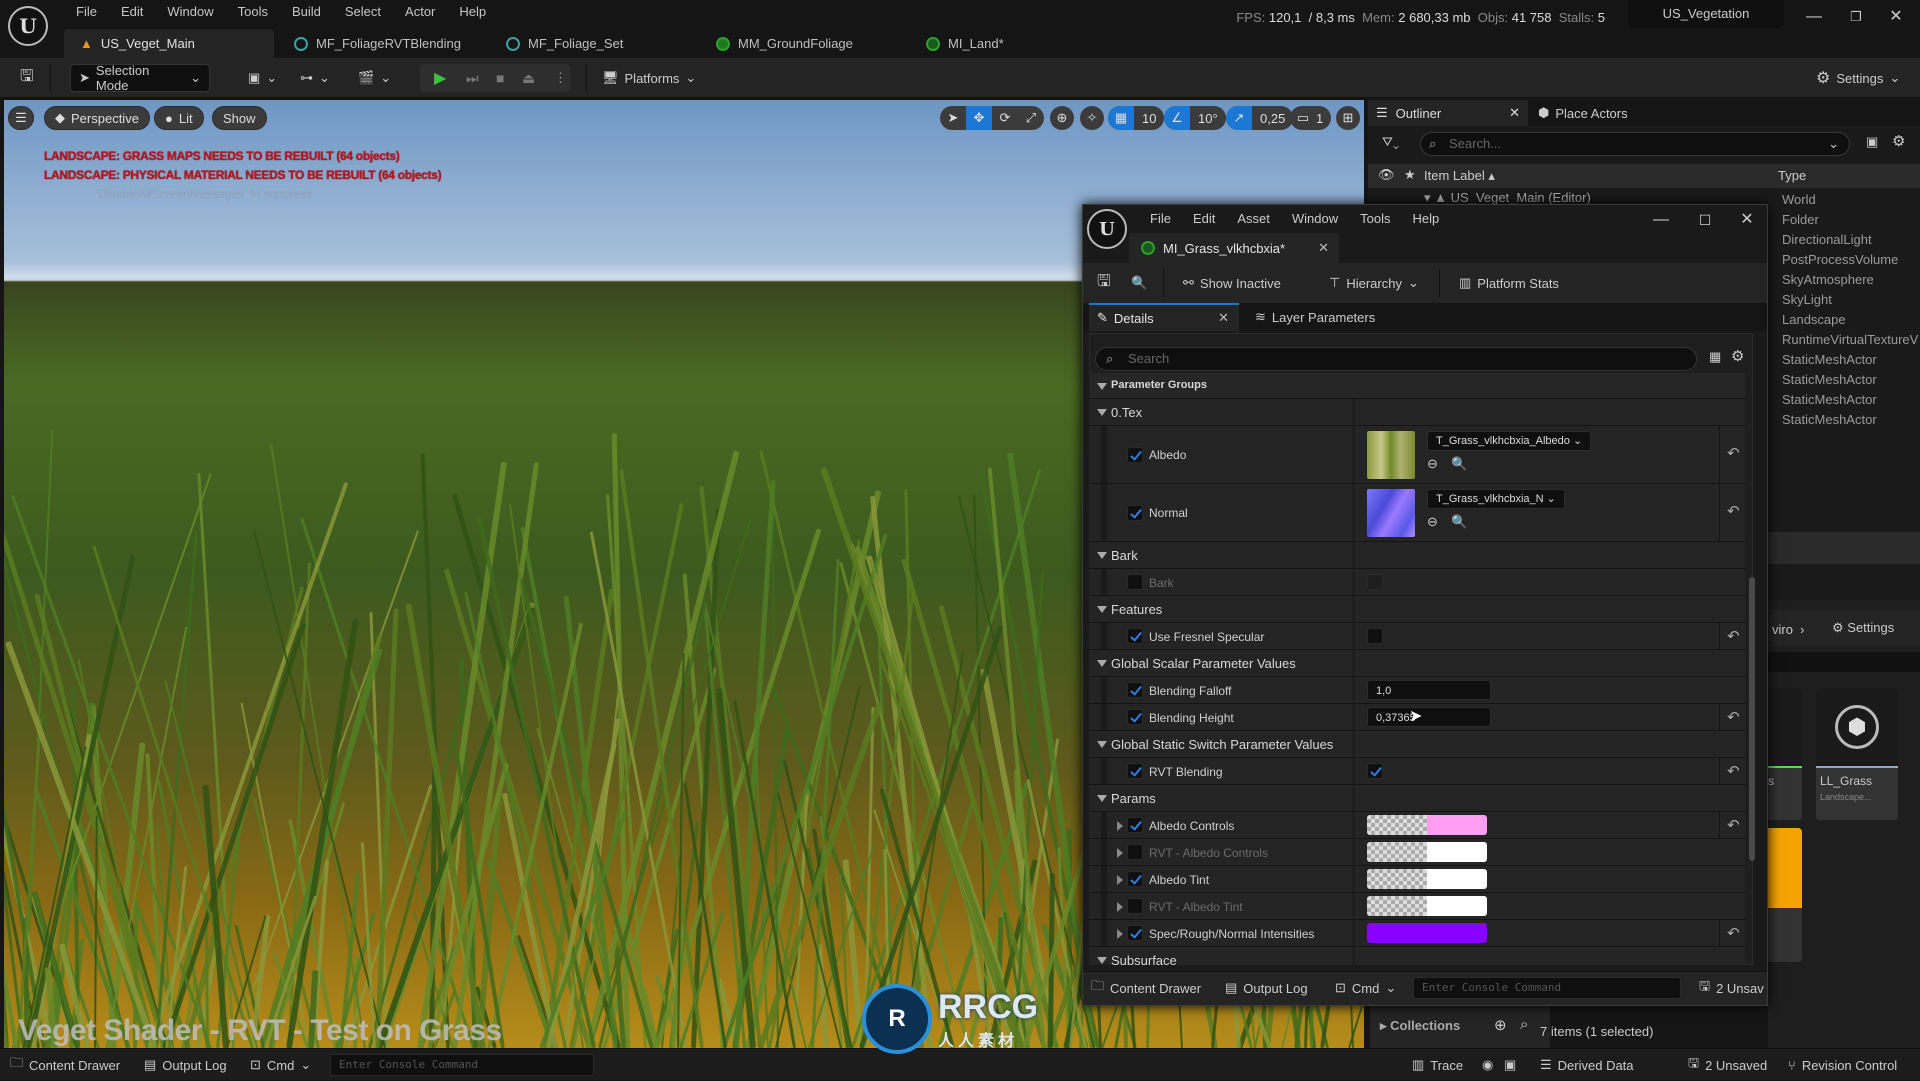  I want to click on menu-actor: Actor, so click(420, 12).